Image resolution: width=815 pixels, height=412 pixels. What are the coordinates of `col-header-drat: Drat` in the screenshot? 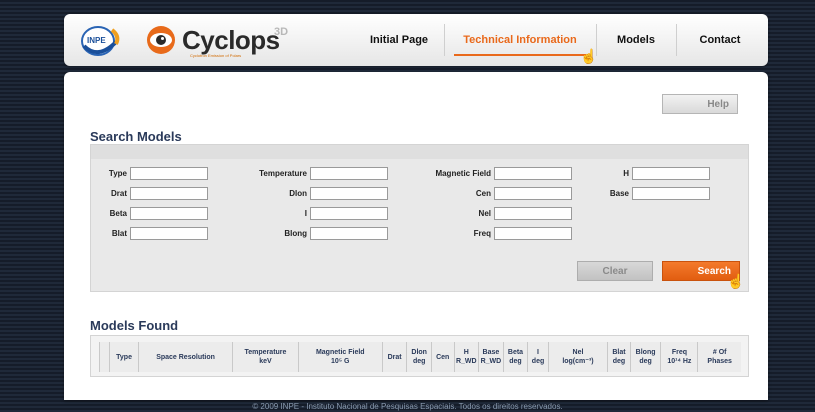 It's located at (394, 357).